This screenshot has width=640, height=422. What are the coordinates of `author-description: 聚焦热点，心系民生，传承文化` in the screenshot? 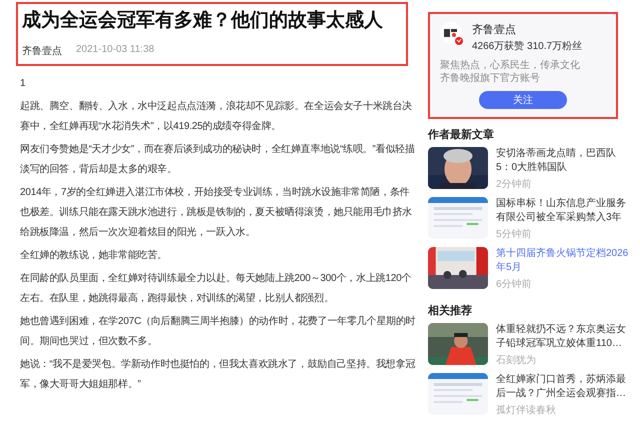 It's located at (510, 65).